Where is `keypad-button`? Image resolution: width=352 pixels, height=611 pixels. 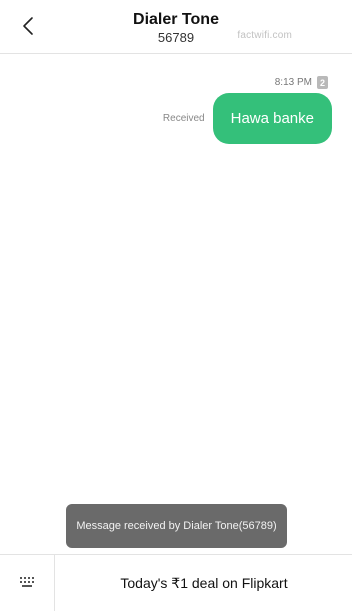 keypad-button is located at coordinates (27, 583).